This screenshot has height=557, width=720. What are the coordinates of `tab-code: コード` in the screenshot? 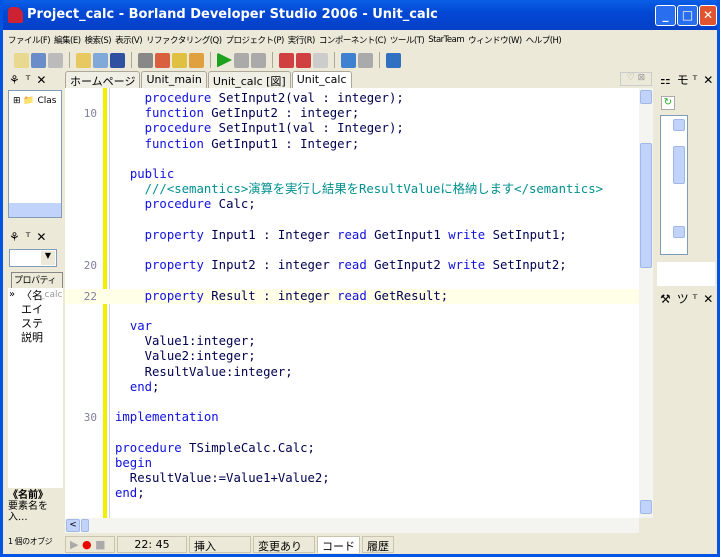 It's located at (338, 544).